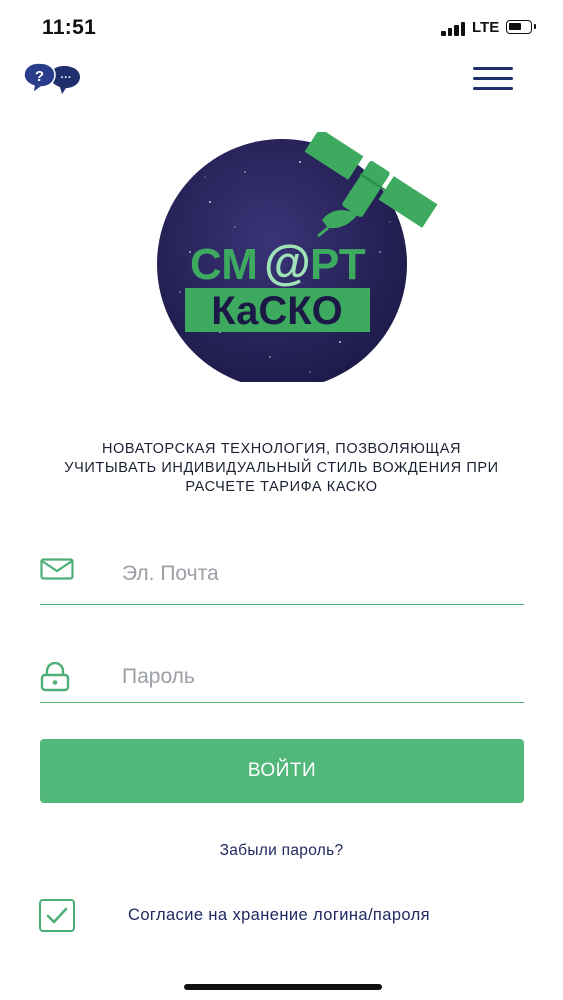 The image size is (563, 1000). What do you see at coordinates (66, 78) in the screenshot?
I see `chat-glyph: ···` at bounding box center [66, 78].